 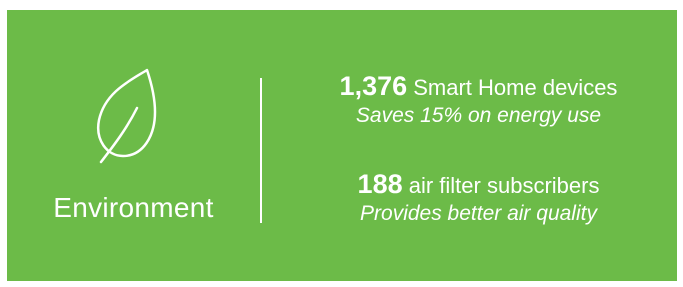 What do you see at coordinates (504, 185) in the screenshot?
I see `stat-label: air filter subscribers` at bounding box center [504, 185].